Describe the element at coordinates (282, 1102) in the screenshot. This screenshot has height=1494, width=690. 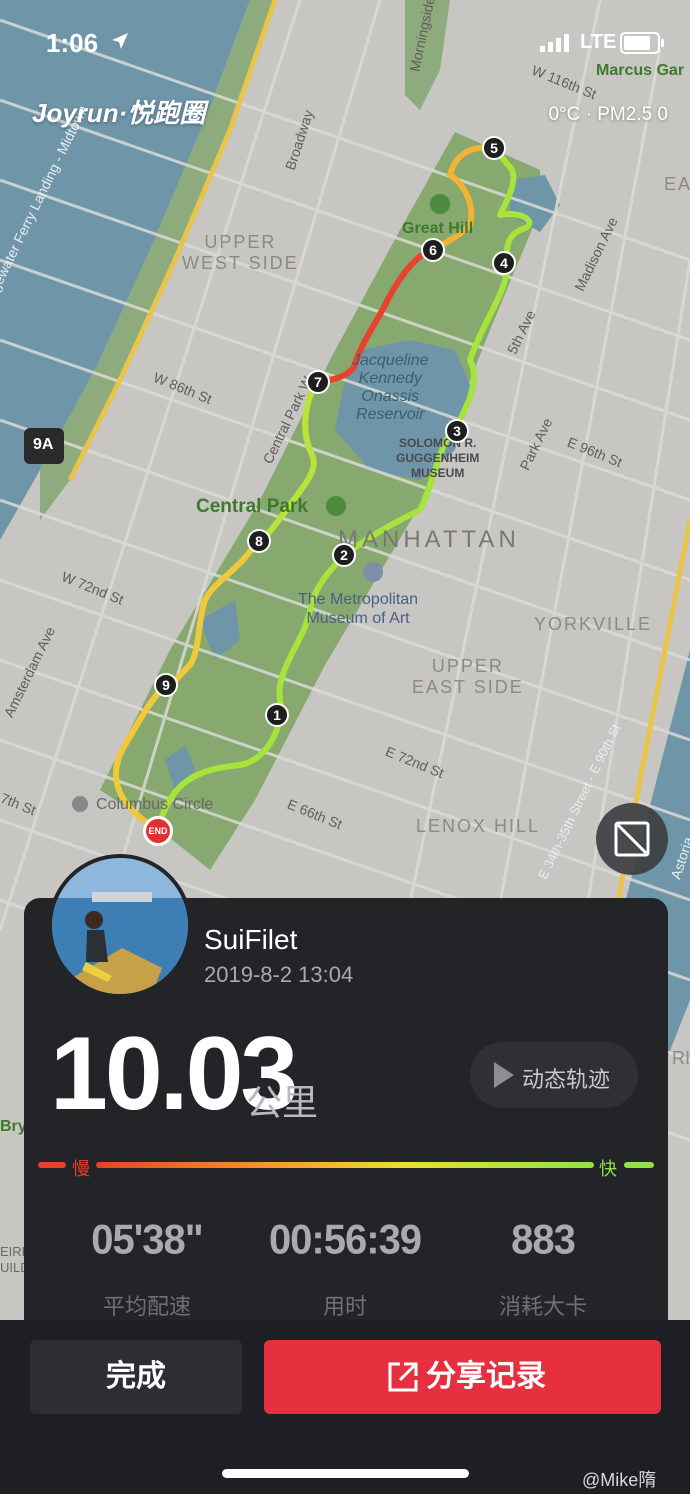
I see `distance-unit: 公里` at that location.